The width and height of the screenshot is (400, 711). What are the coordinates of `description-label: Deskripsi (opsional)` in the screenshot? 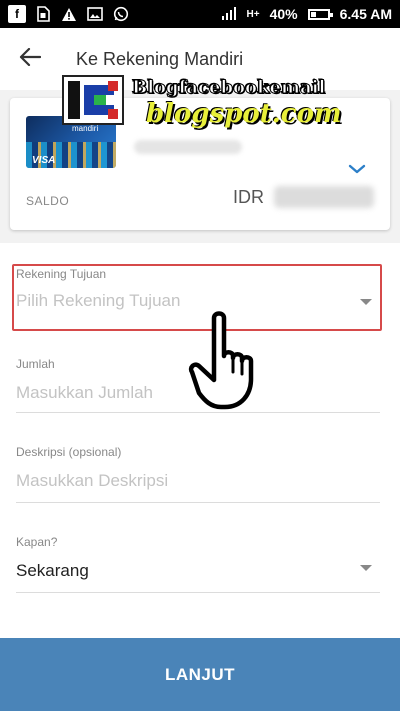 It's located at (69, 452).